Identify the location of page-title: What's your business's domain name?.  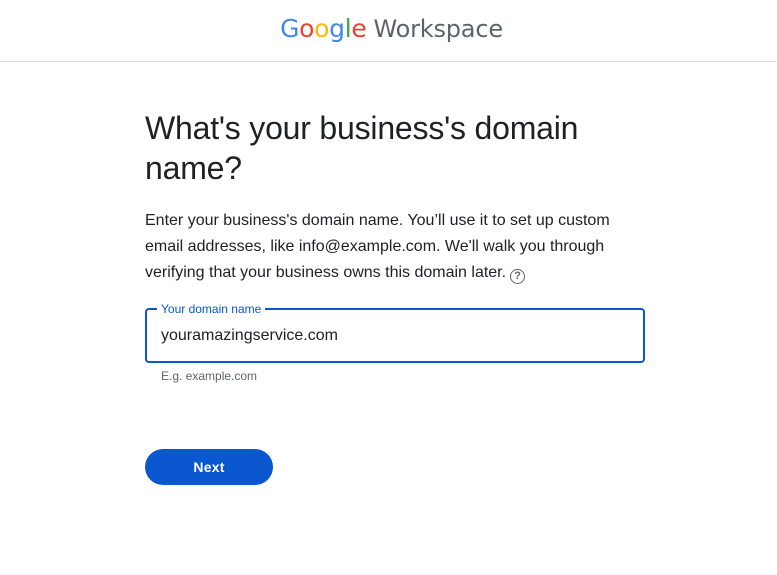
(362, 148).